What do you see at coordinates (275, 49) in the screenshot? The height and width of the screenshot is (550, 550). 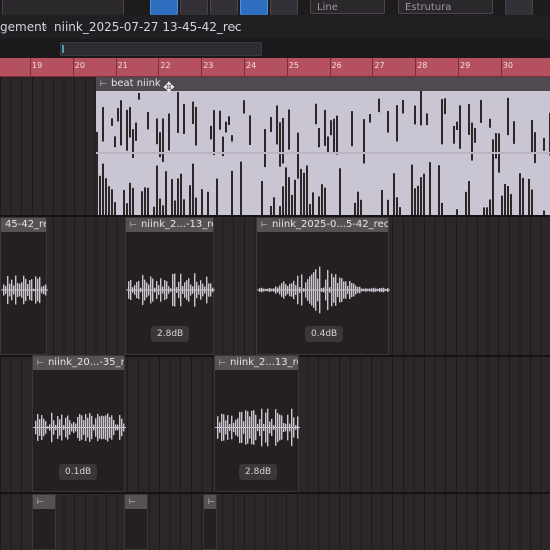 I see `overview-strip` at bounding box center [275, 49].